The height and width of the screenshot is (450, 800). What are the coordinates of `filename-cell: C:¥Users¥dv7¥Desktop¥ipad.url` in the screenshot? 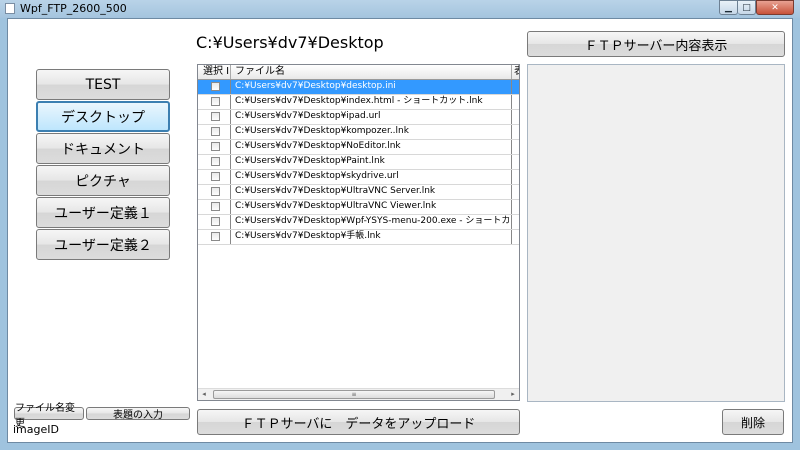 It's located at (371, 117).